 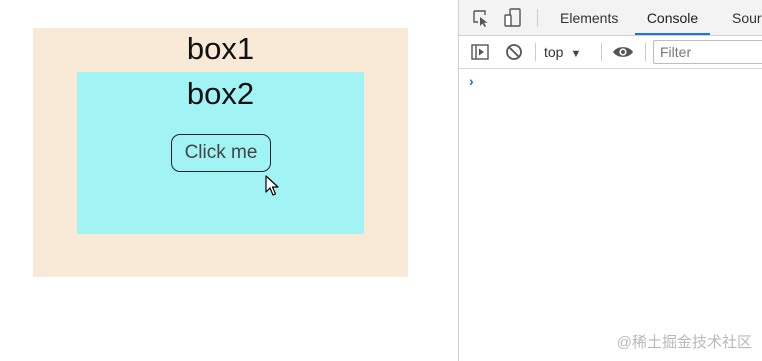 What do you see at coordinates (684, 342) in the screenshot?
I see `watermark: @稀土掘金技术社区` at bounding box center [684, 342].